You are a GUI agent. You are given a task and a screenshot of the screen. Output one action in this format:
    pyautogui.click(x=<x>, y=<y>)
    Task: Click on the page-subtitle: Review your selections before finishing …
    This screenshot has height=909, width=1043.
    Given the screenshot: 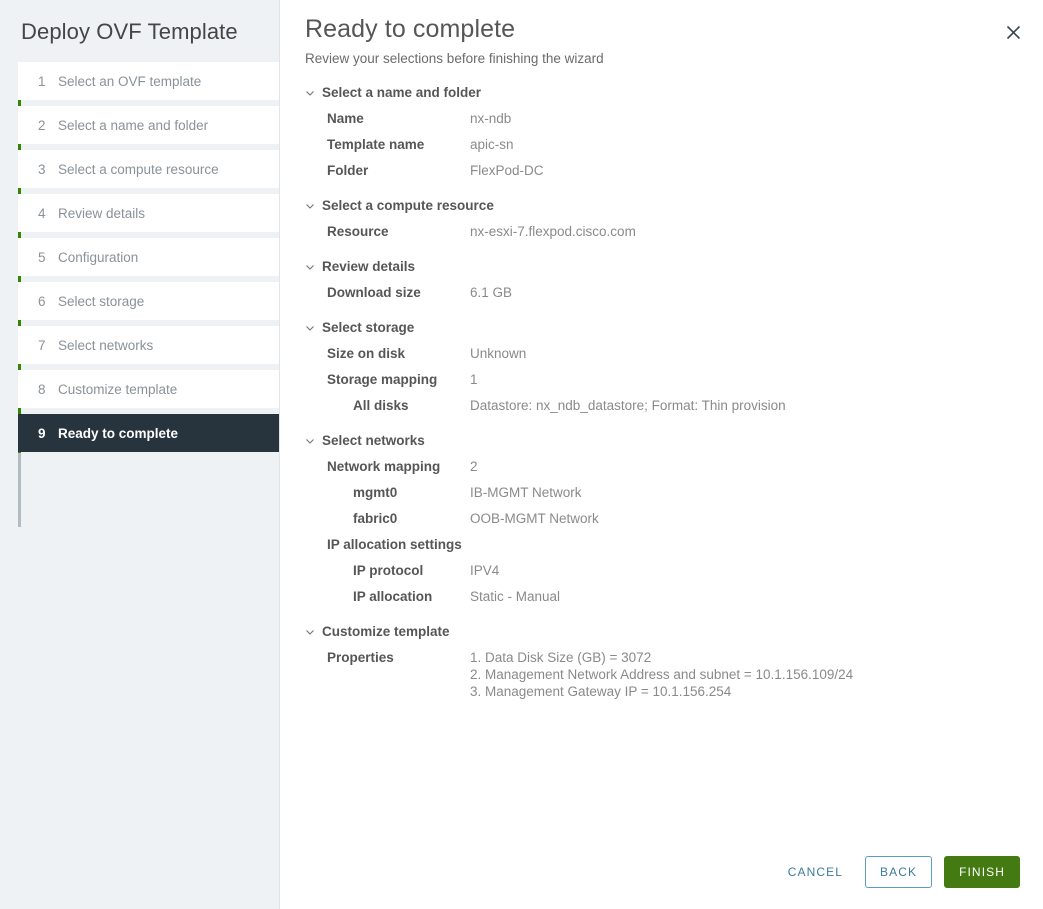 What is the action you would take?
    pyautogui.click(x=454, y=58)
    